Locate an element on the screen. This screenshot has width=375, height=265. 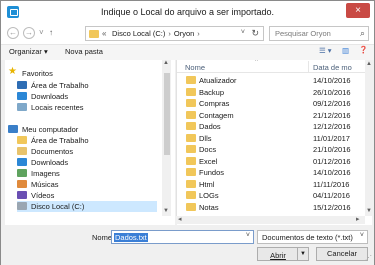
nav-favorites-header: ★ Favoritos is located at coordinates (83, 72).